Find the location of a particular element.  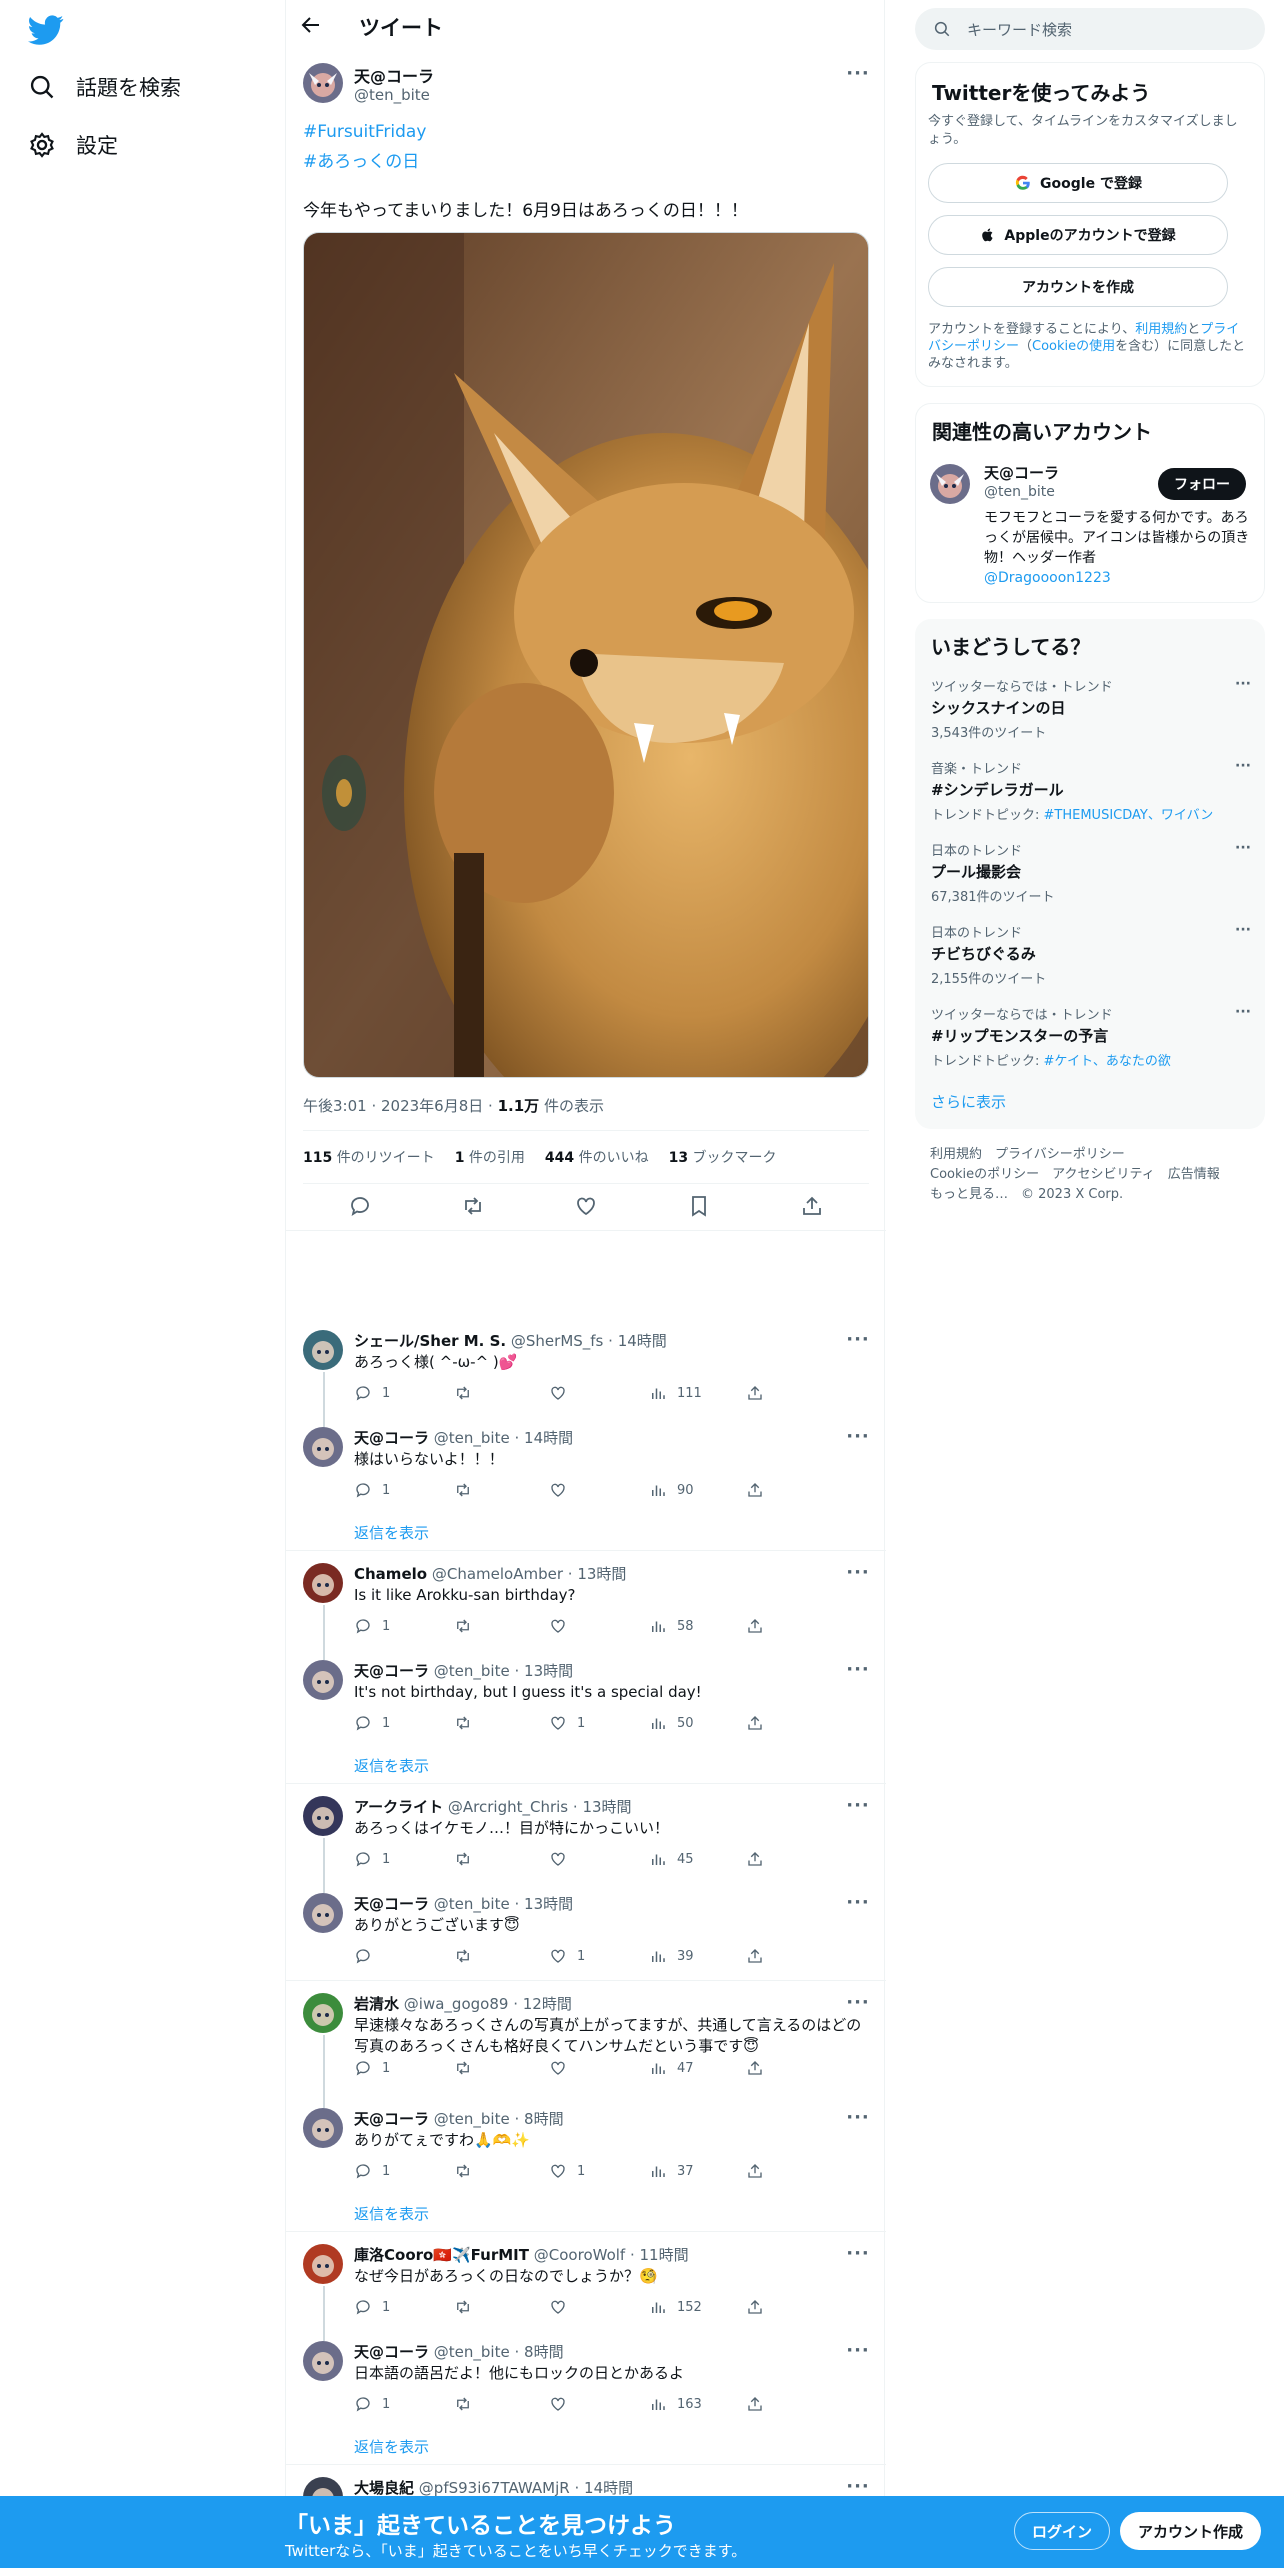

trend-name: チビちびぐるみ is located at coordinates (1091, 953).